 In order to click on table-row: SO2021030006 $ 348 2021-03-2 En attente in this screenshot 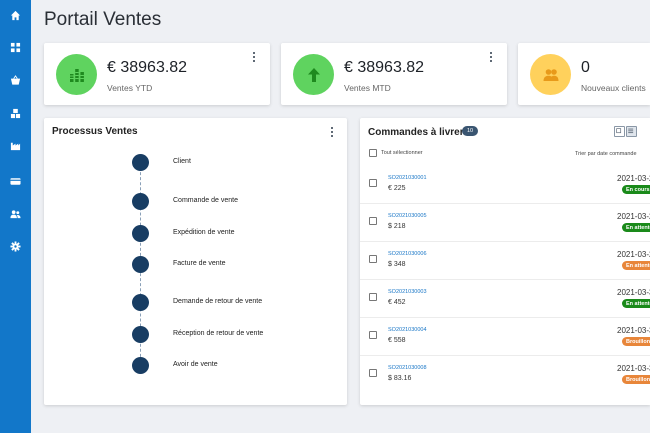, I will do `click(505, 261)`.